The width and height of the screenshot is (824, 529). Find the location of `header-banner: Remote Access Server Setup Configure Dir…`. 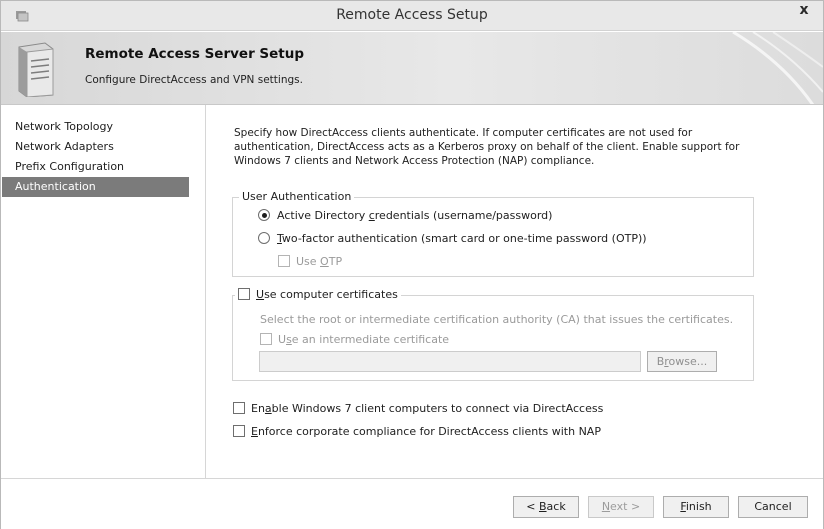

header-banner: Remote Access Server Setup Configure Dir… is located at coordinates (412, 68).